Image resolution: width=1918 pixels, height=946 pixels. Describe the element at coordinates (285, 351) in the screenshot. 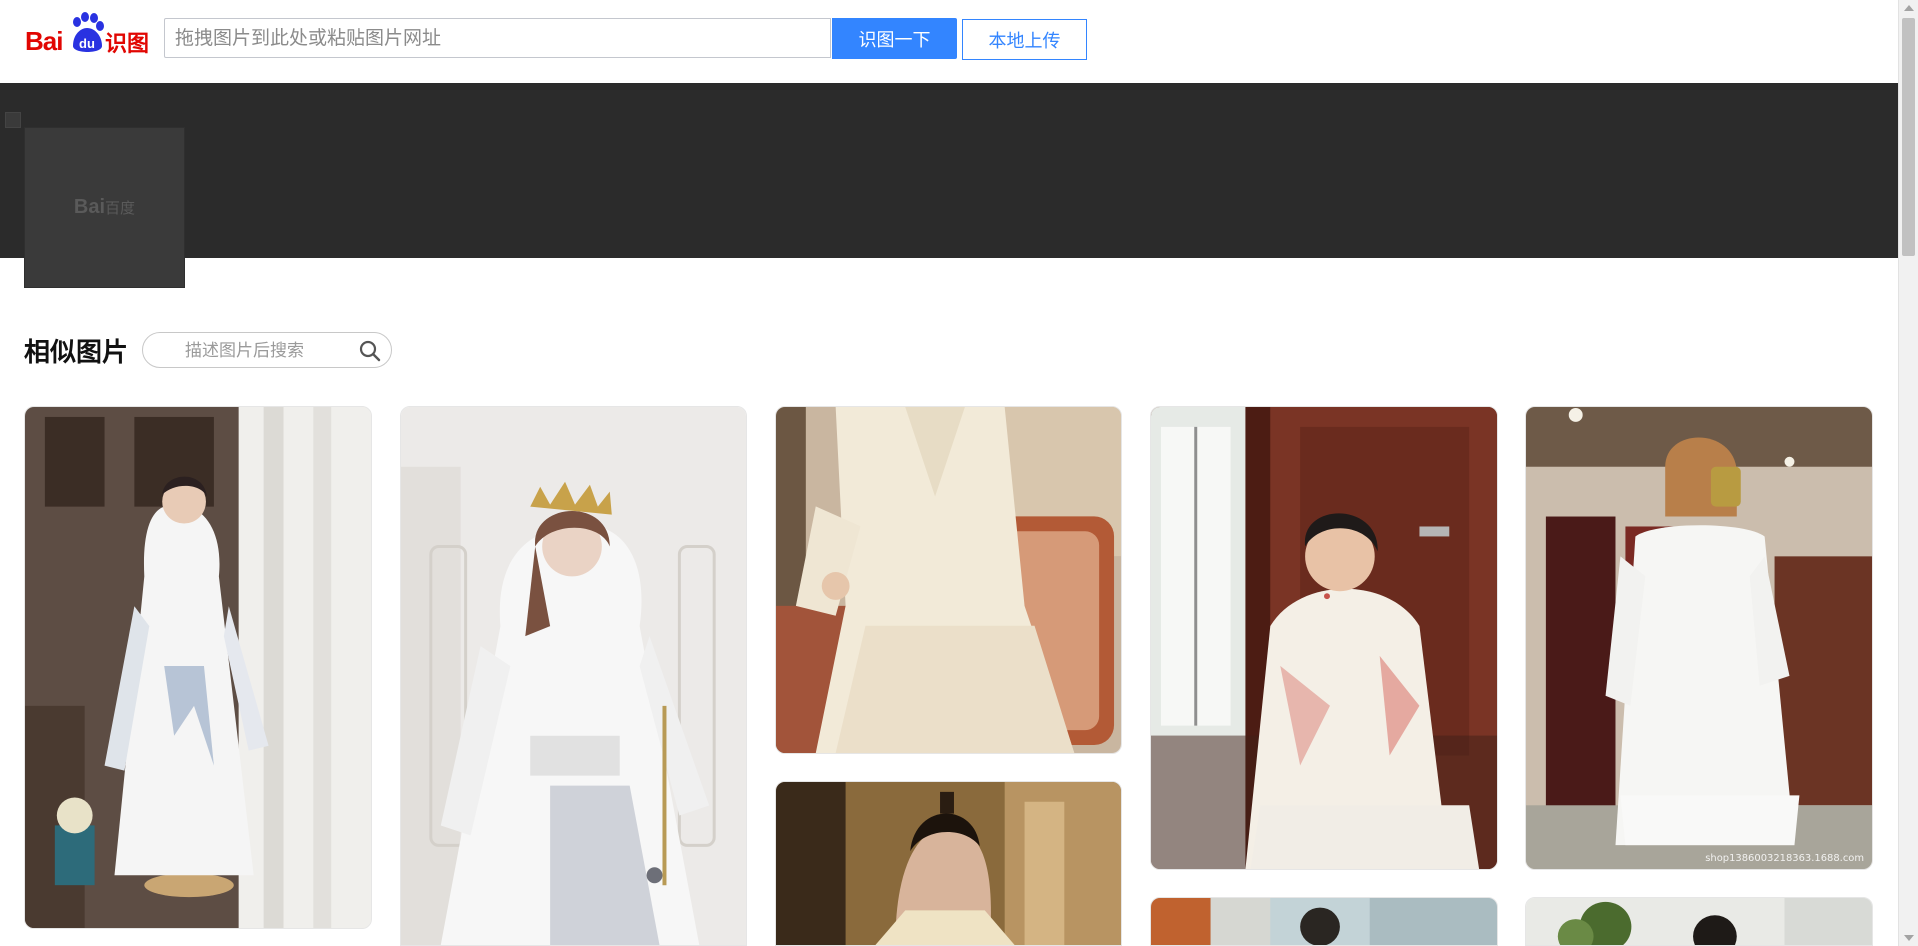

I see `describe-search-input` at that location.